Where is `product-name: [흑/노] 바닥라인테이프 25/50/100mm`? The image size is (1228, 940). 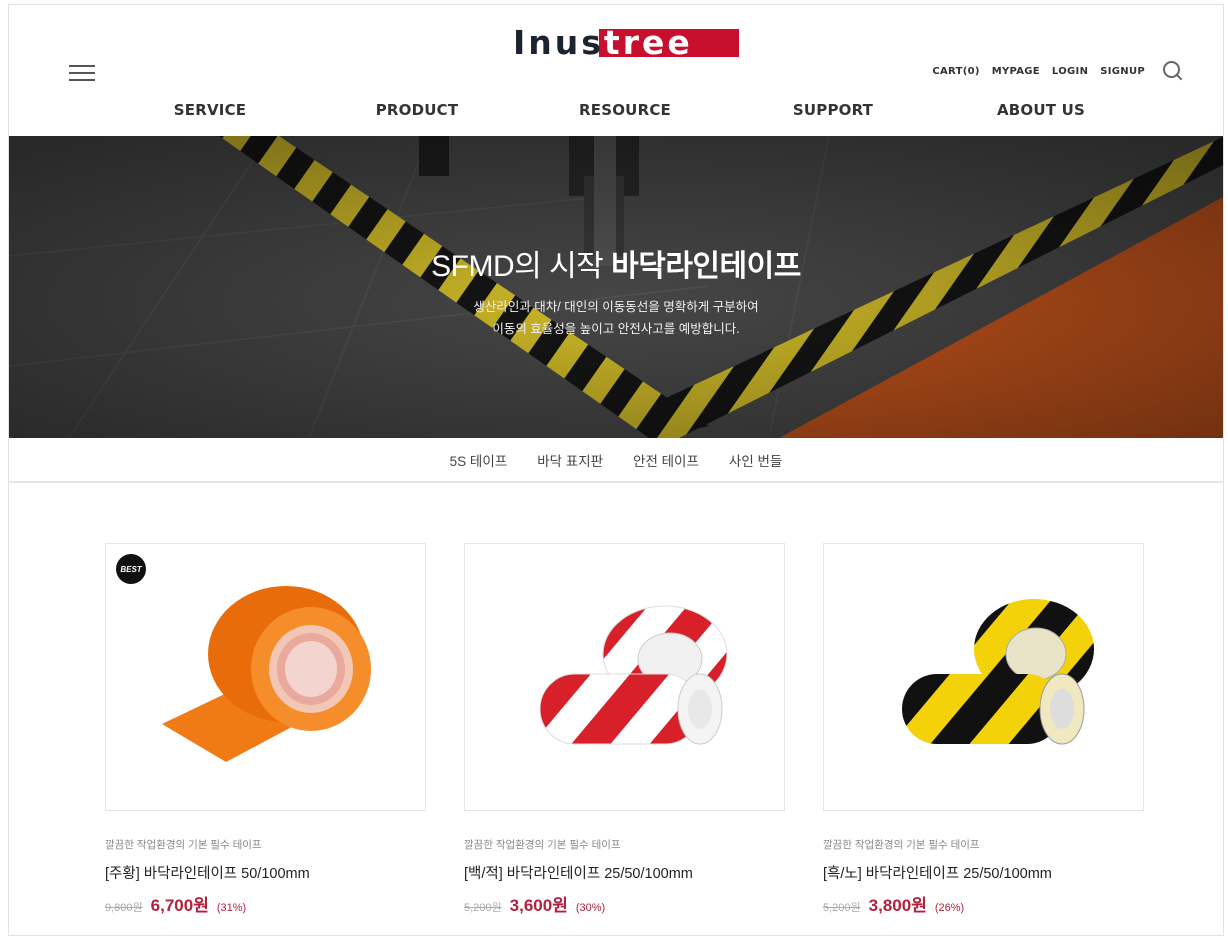 product-name: [흑/노] 바닥라인테이프 25/50/100mm is located at coordinates (983, 872).